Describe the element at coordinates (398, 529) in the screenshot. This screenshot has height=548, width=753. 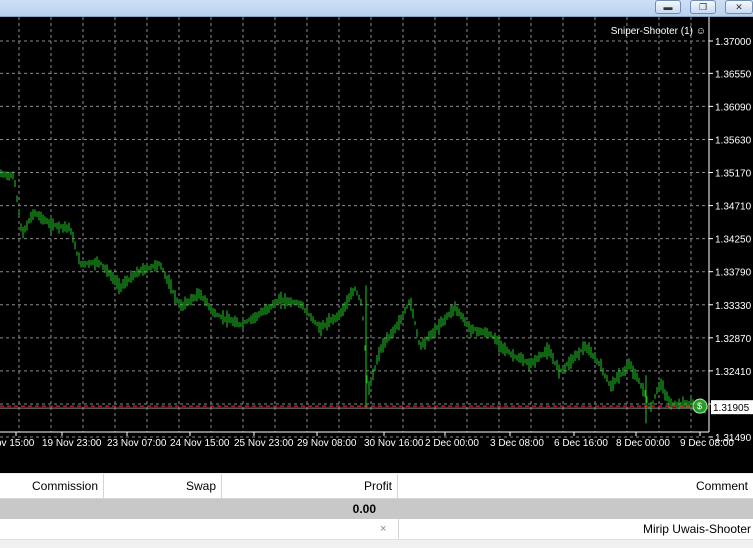
I see `column-separator` at that location.